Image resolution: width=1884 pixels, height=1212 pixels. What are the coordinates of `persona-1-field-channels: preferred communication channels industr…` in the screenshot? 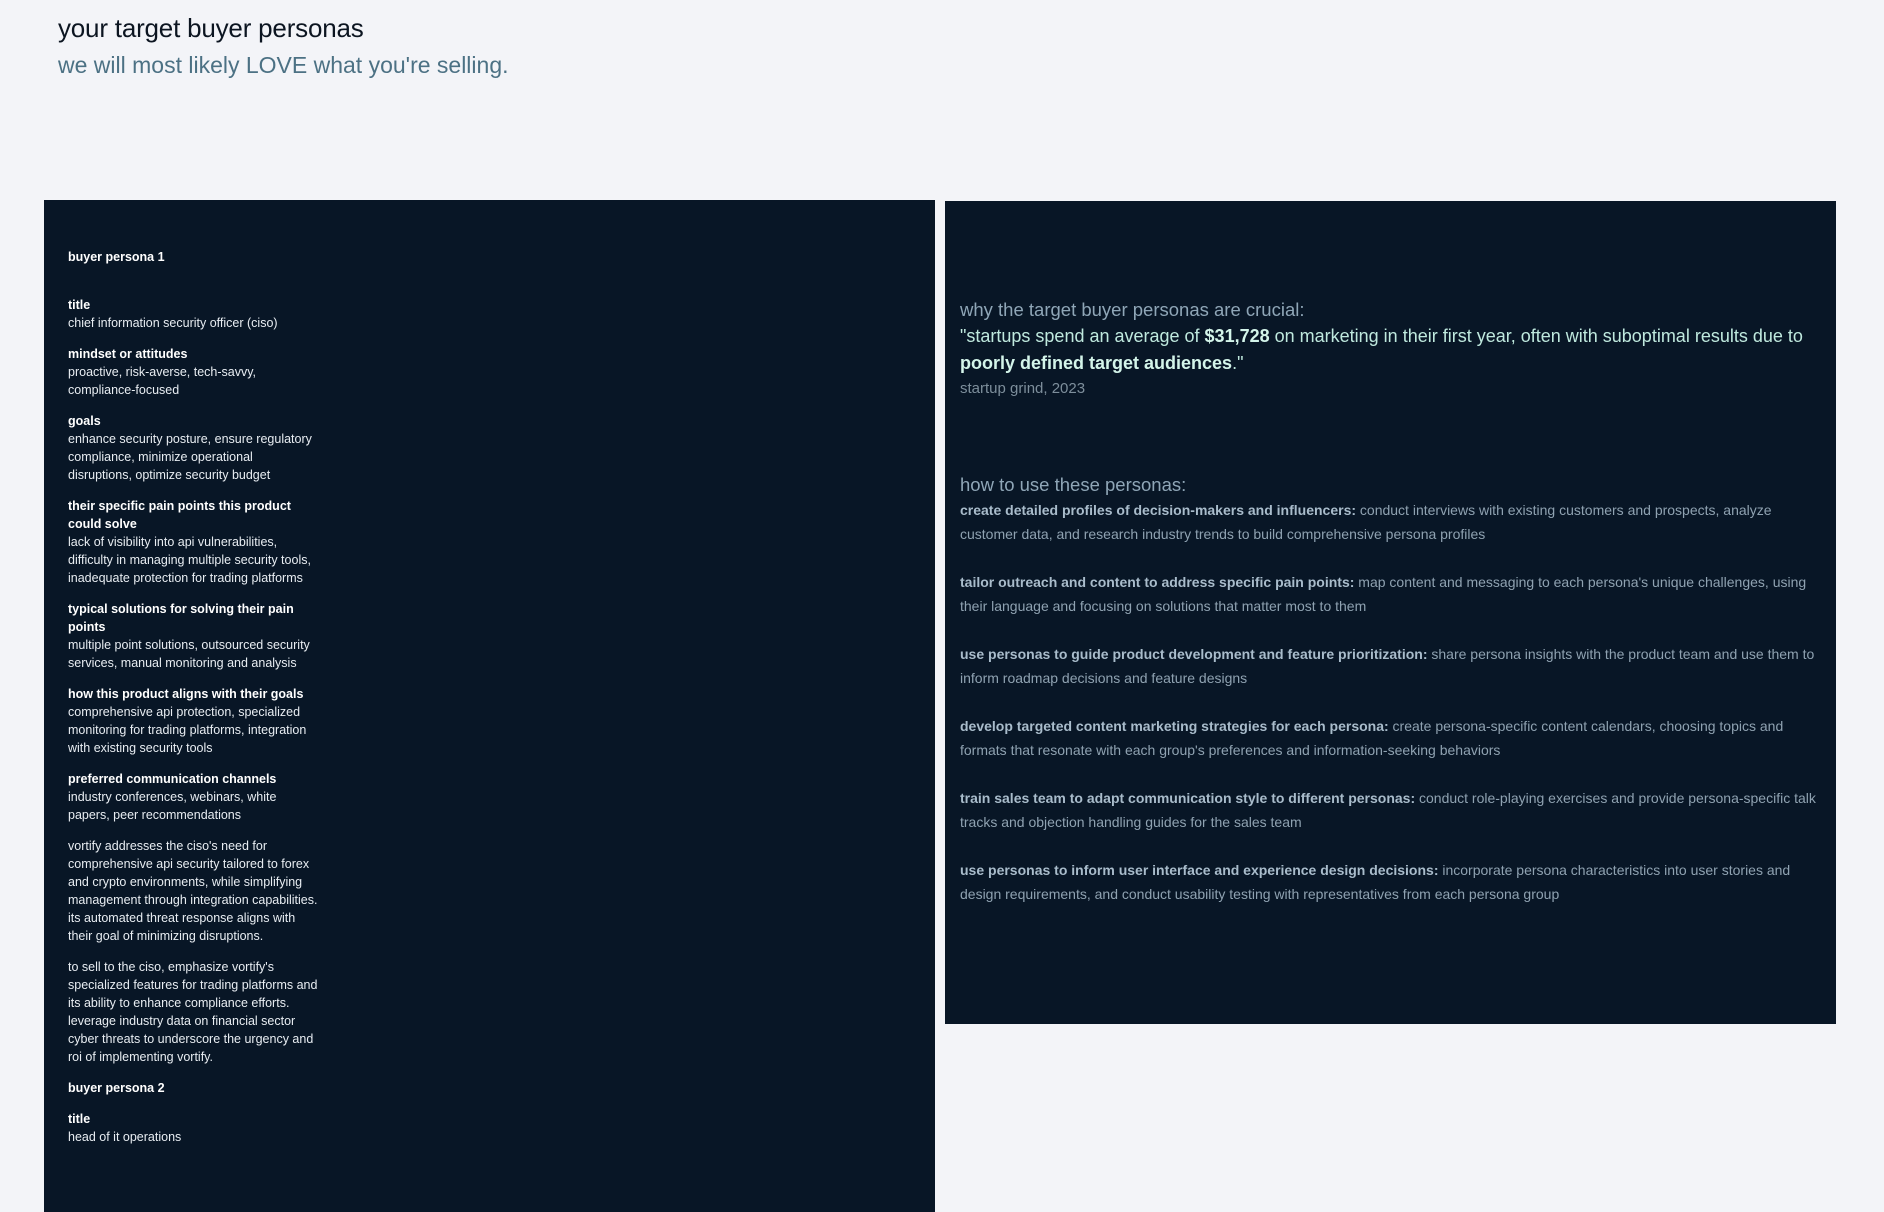 It's located at (193, 797).